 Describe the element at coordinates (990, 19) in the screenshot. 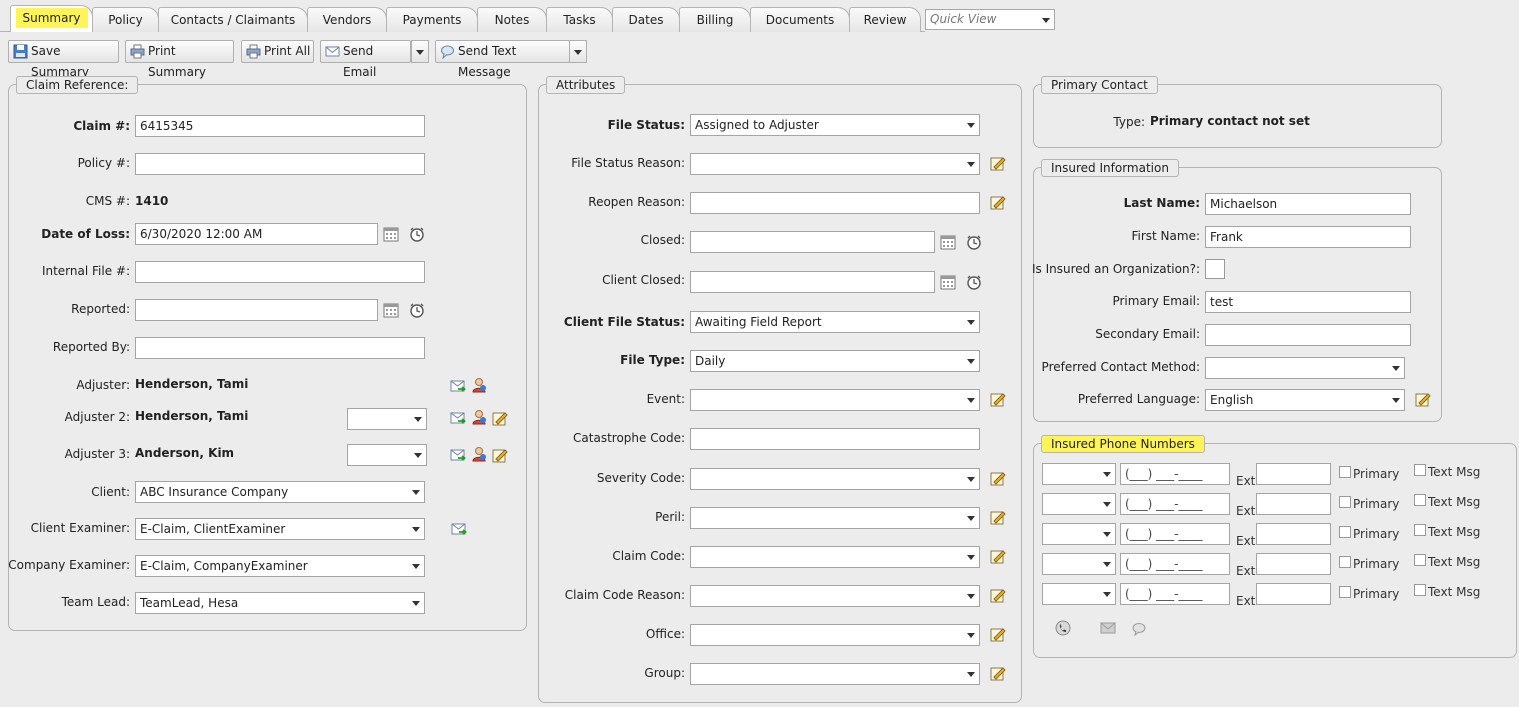

I see `quick-view-select: Quick View` at that location.